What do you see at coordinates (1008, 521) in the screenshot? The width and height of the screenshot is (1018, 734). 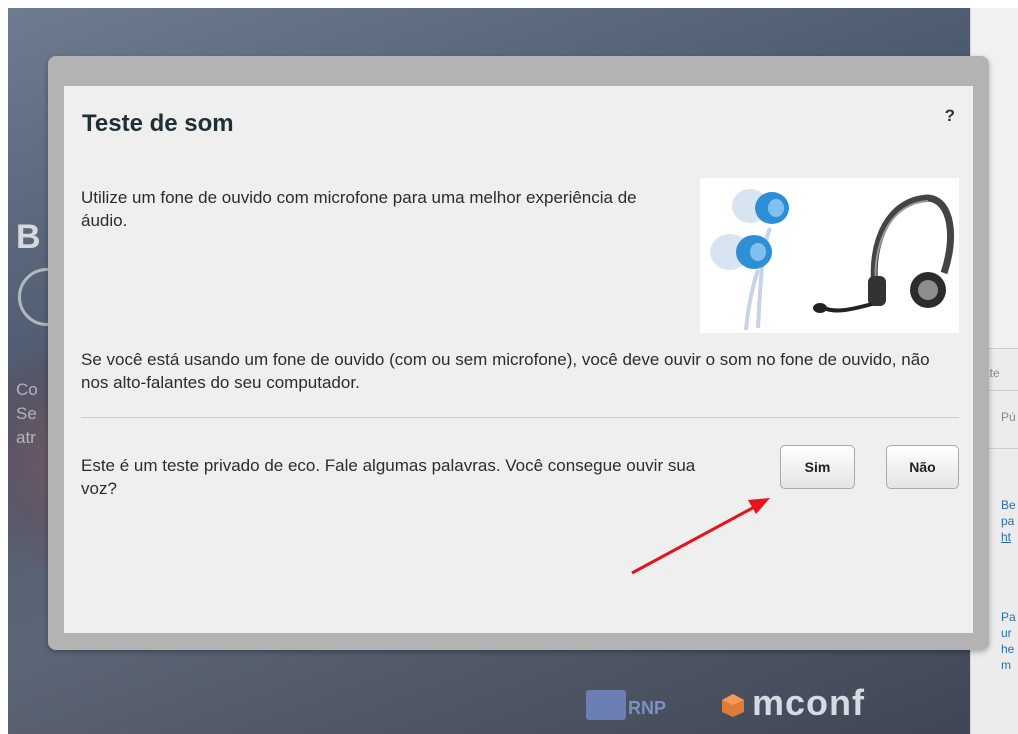 I see `chat-message-text: pa` at bounding box center [1008, 521].